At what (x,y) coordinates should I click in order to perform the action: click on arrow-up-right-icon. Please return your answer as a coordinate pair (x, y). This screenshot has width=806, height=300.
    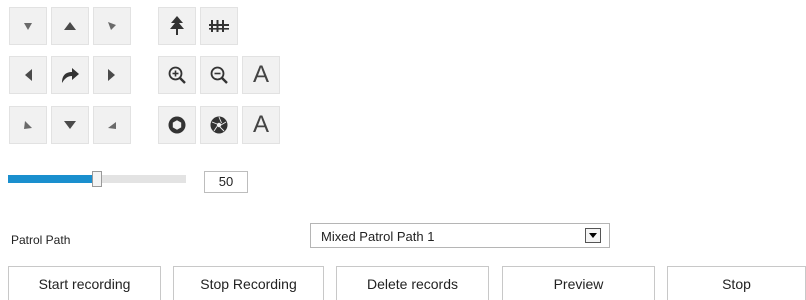
    Looking at the image, I should click on (112, 26).